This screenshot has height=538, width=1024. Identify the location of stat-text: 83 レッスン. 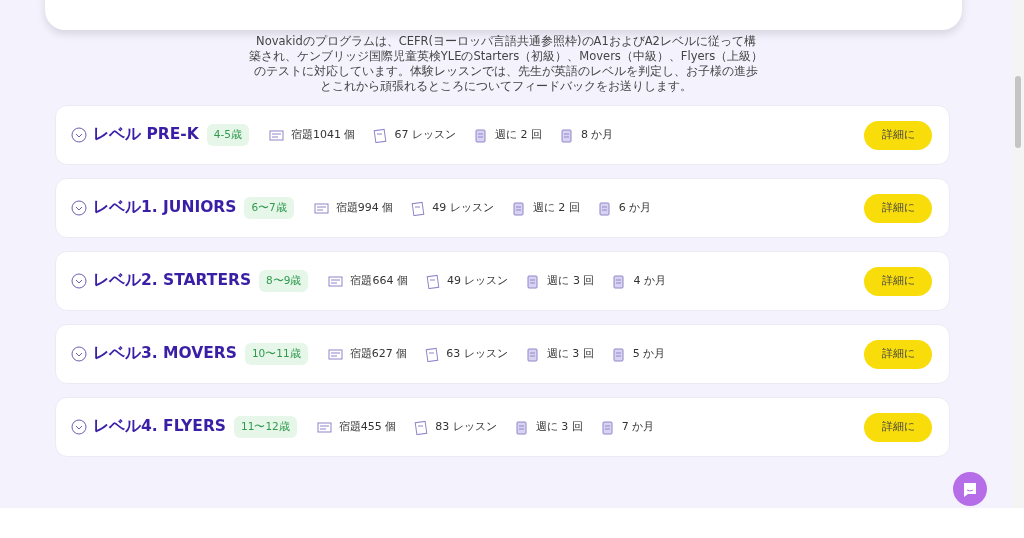
(466, 426).